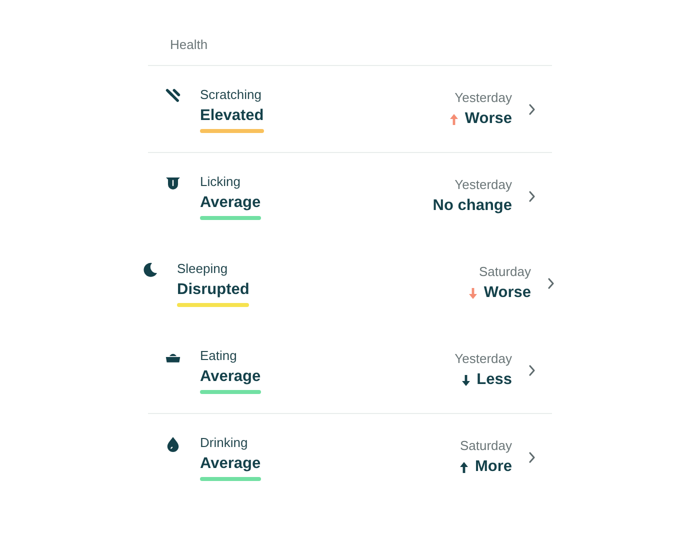  What do you see at coordinates (350, 457) in the screenshot?
I see `health-row: Drinking Average Saturday More` at bounding box center [350, 457].